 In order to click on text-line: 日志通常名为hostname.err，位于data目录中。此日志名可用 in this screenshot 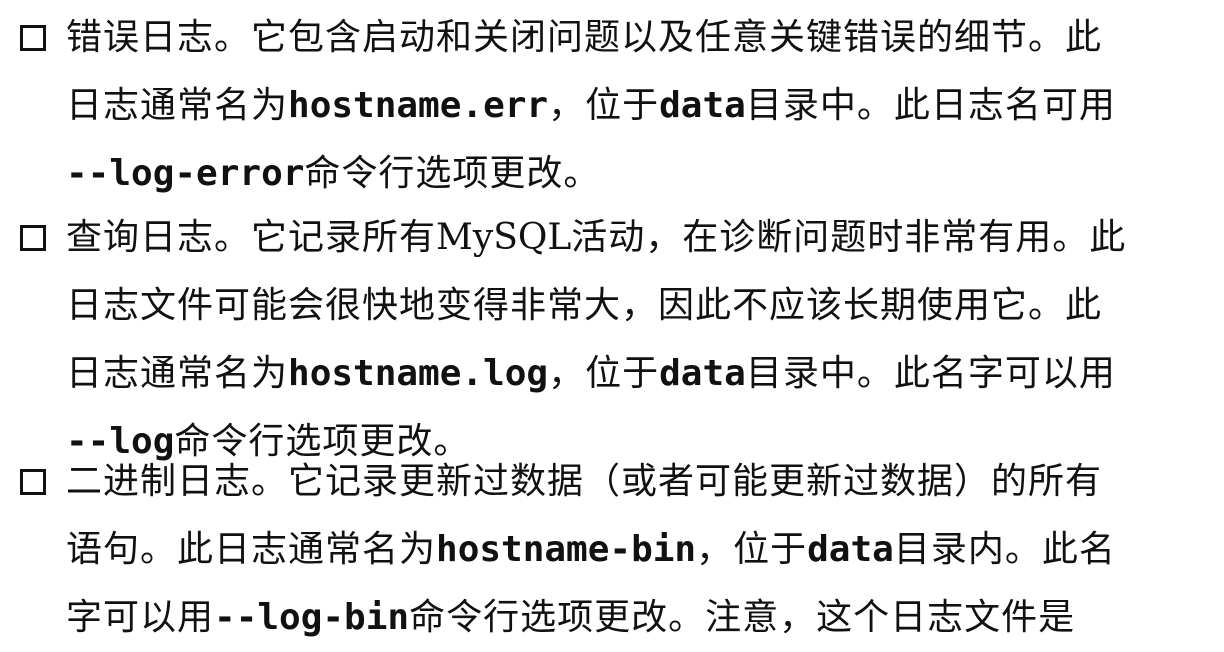, I will do `click(633, 106)`.